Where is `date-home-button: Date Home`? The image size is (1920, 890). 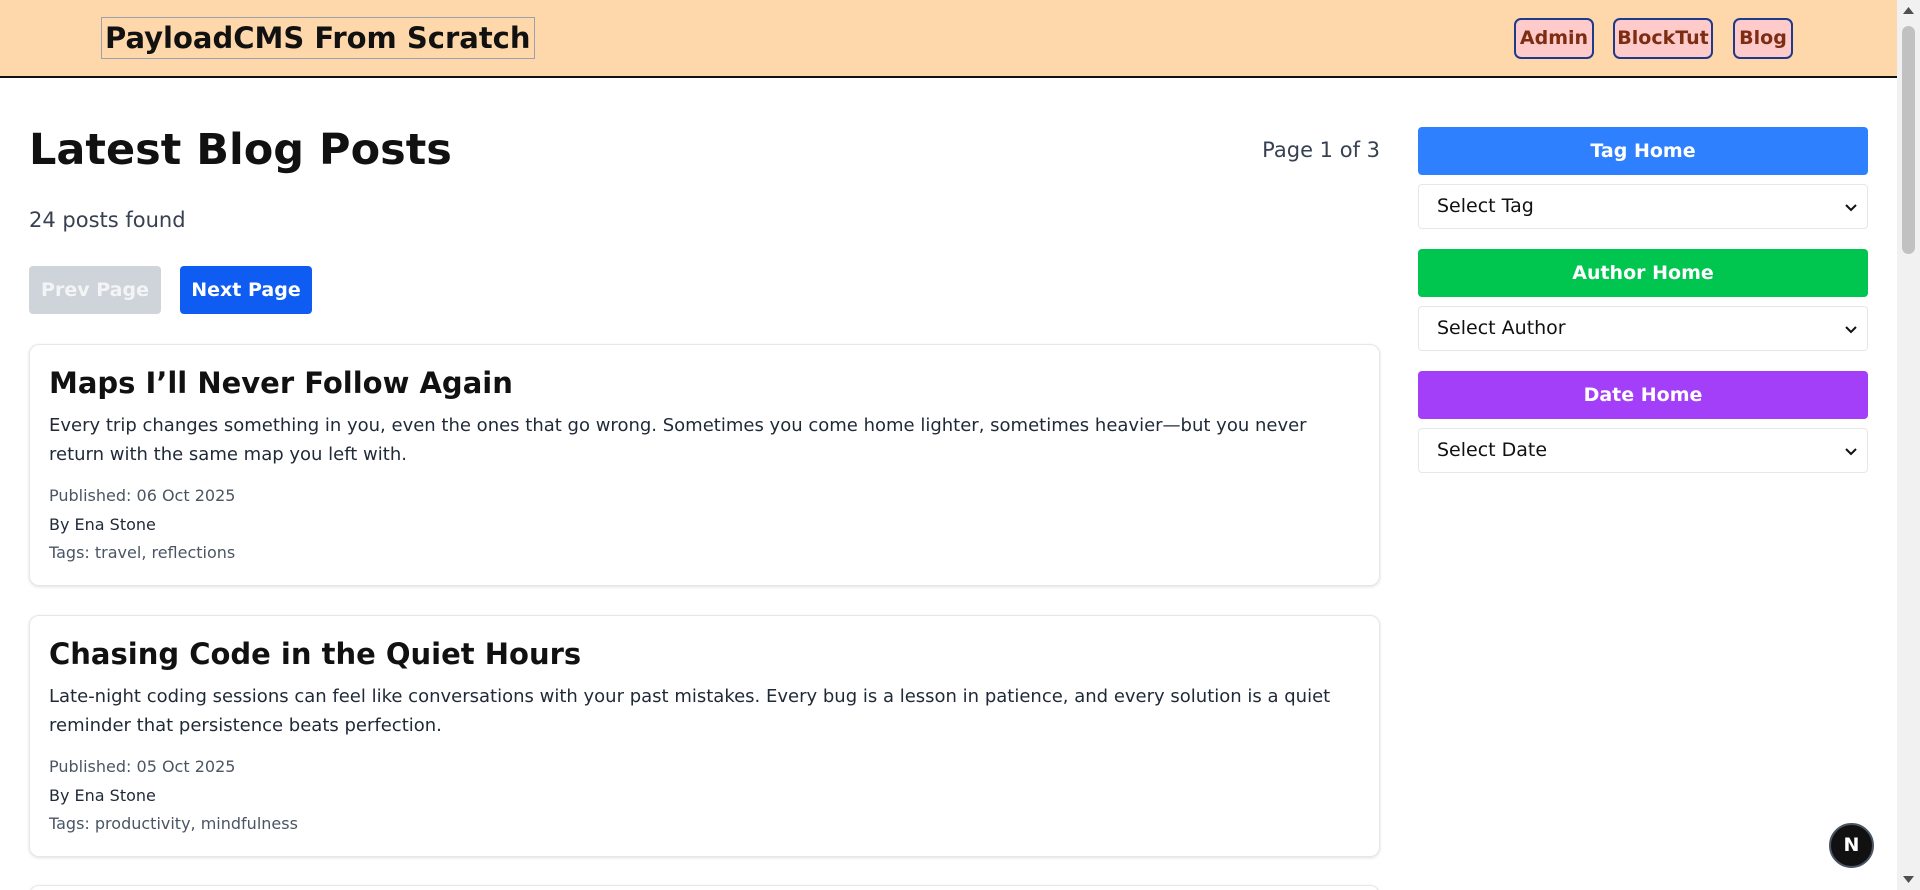
date-home-button: Date Home is located at coordinates (1643, 395).